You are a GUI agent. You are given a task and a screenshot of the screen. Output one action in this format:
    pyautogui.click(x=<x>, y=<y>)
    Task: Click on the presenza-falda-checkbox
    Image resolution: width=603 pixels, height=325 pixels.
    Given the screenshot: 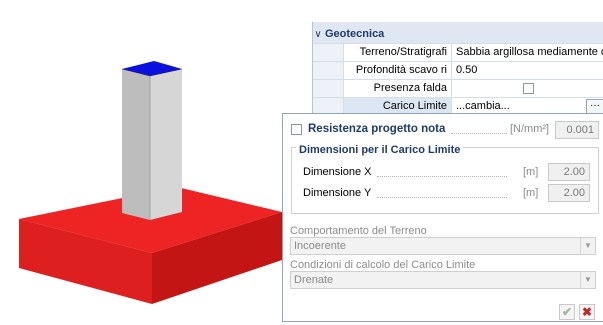 What is the action you would take?
    pyautogui.click(x=528, y=88)
    